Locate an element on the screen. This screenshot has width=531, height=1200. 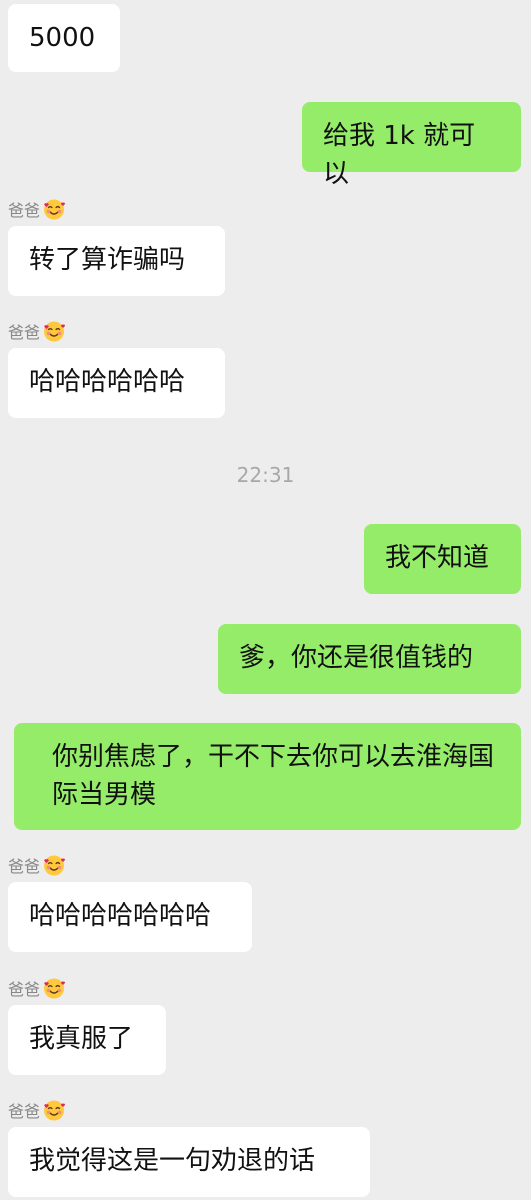
message-text: 给我 1k 就可以 is located at coordinates (399, 155).